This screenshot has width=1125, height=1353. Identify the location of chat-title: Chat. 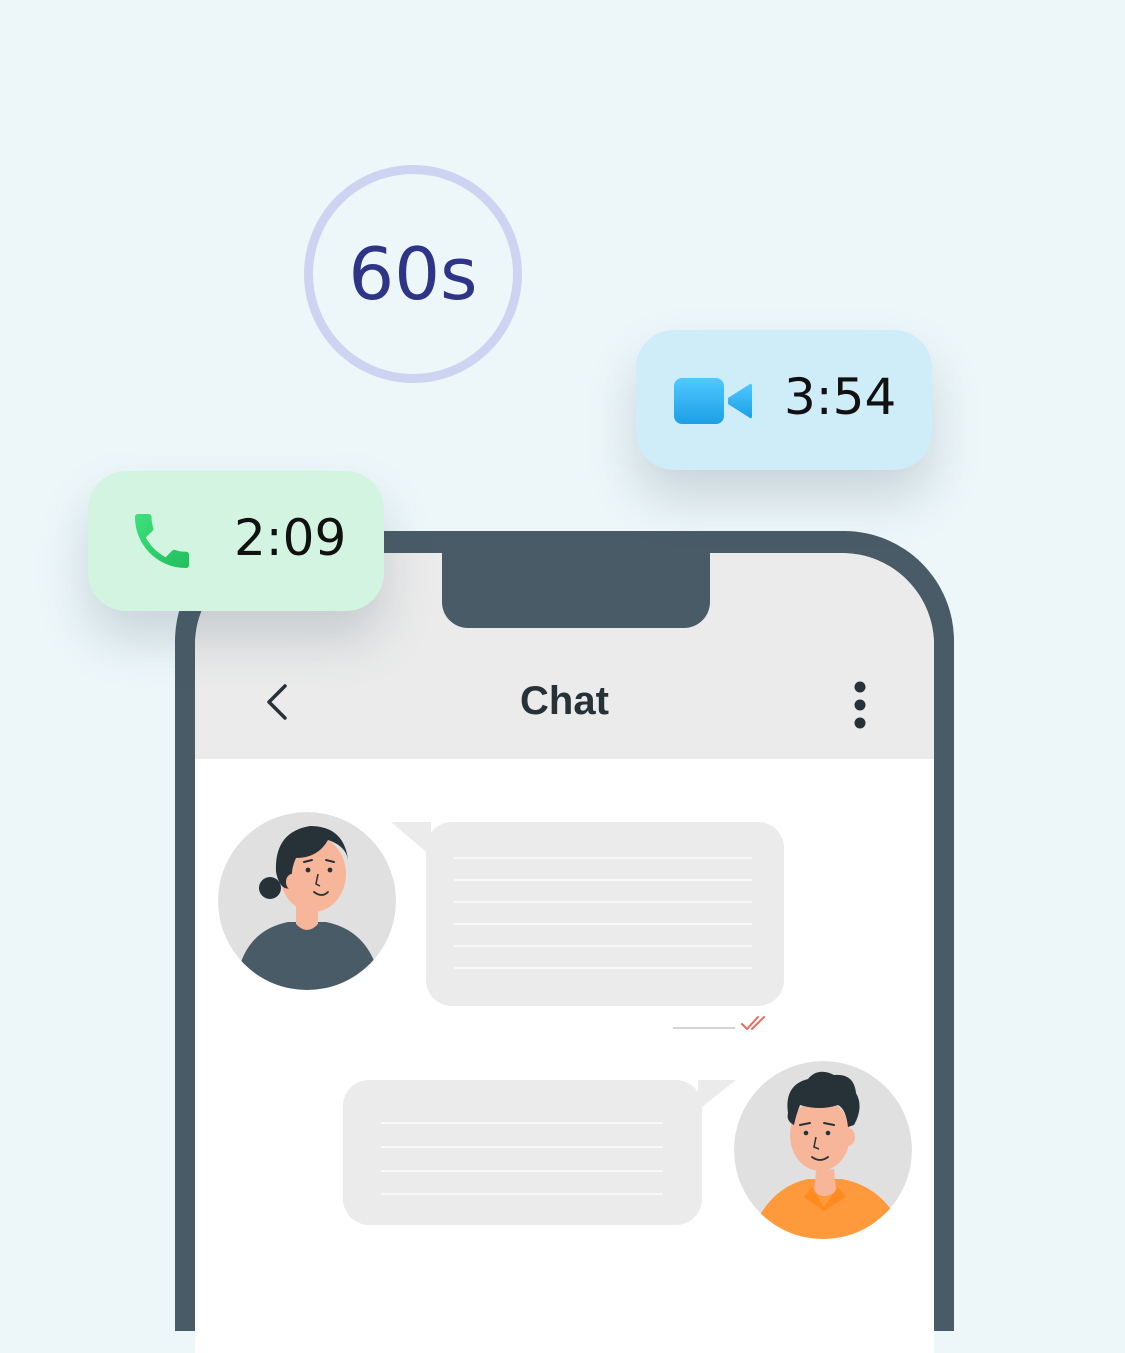
(564, 701).